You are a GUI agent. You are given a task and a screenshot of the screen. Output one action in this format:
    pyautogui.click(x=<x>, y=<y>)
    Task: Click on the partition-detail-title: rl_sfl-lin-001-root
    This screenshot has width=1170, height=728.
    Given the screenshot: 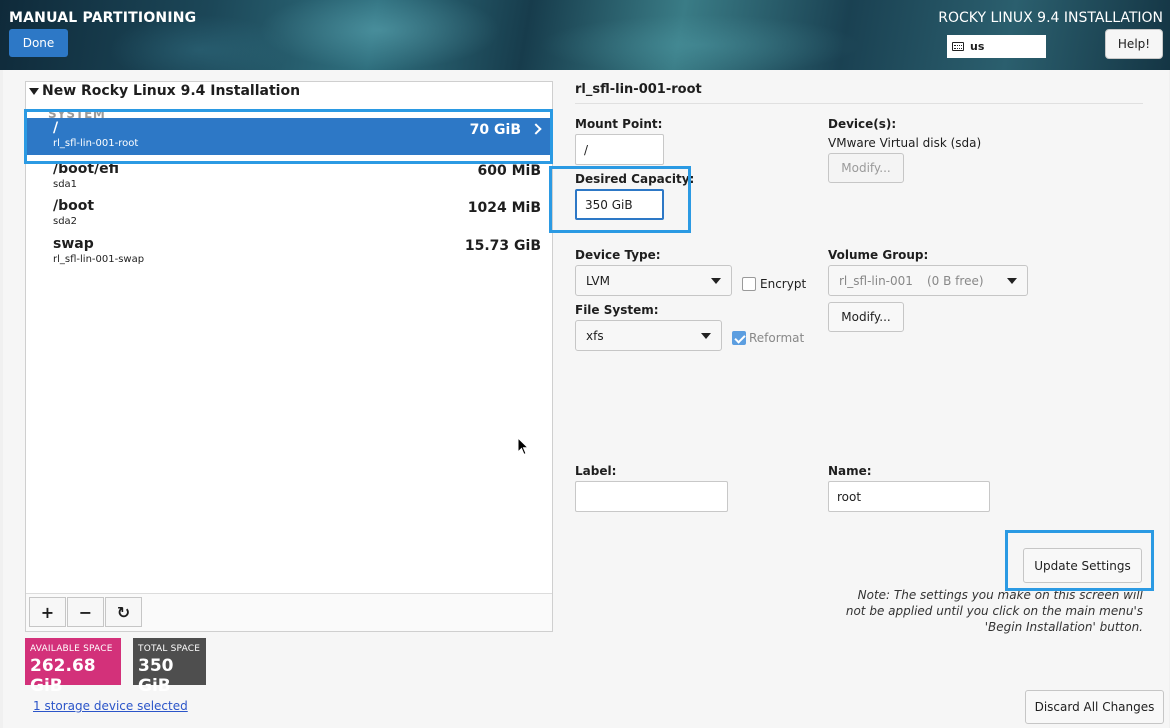 What is the action you would take?
    pyautogui.click(x=638, y=89)
    